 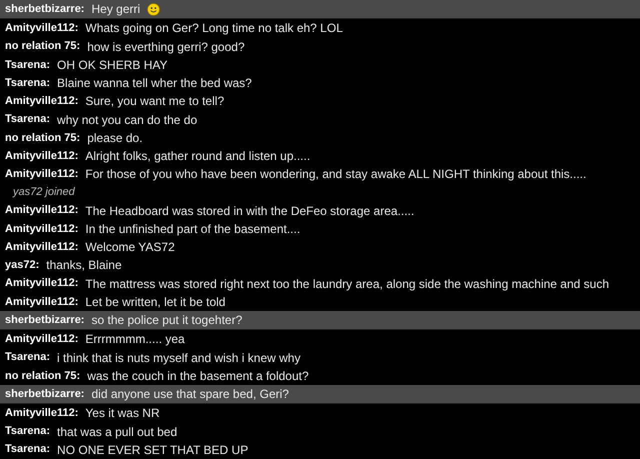 I want to click on join-notice: yas72 joined, so click(x=44, y=192).